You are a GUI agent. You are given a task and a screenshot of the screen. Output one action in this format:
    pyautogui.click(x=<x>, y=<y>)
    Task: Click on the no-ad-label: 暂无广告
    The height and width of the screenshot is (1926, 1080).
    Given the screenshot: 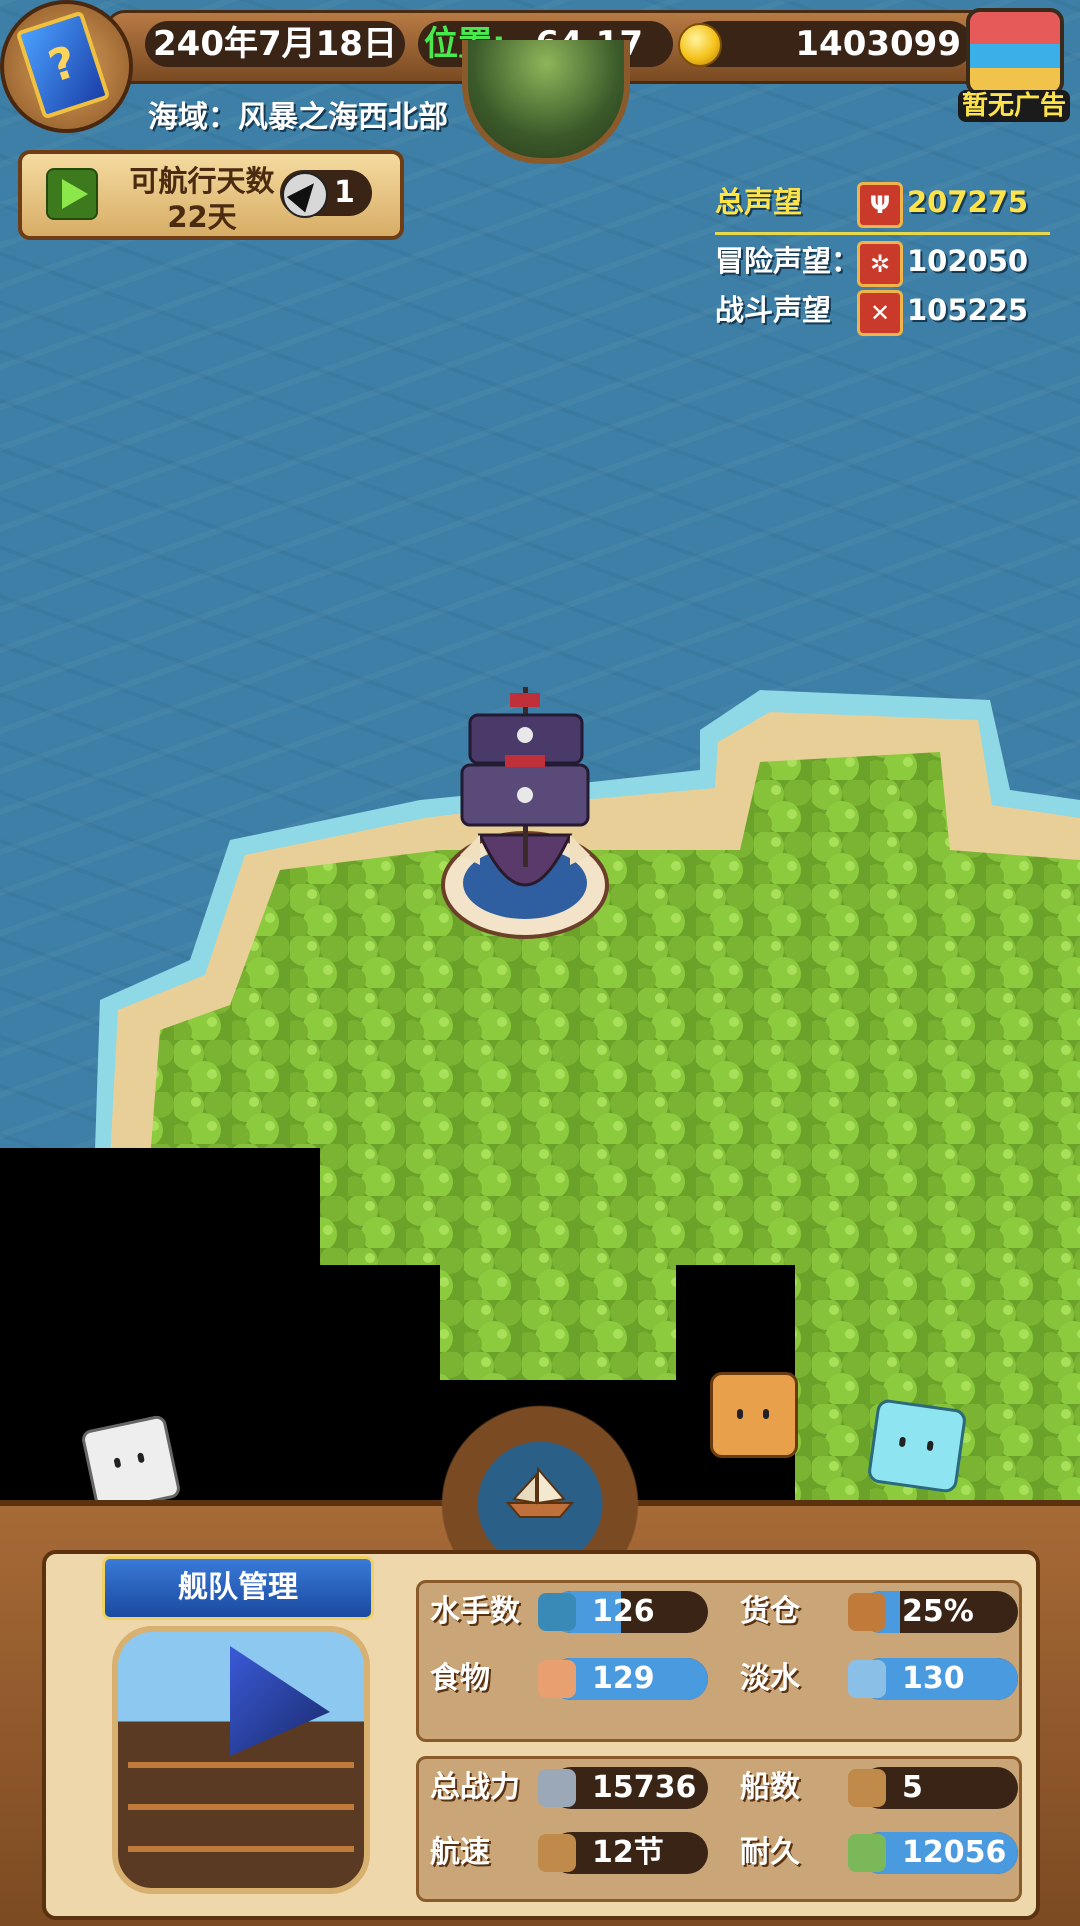 What is the action you would take?
    pyautogui.click(x=1014, y=106)
    